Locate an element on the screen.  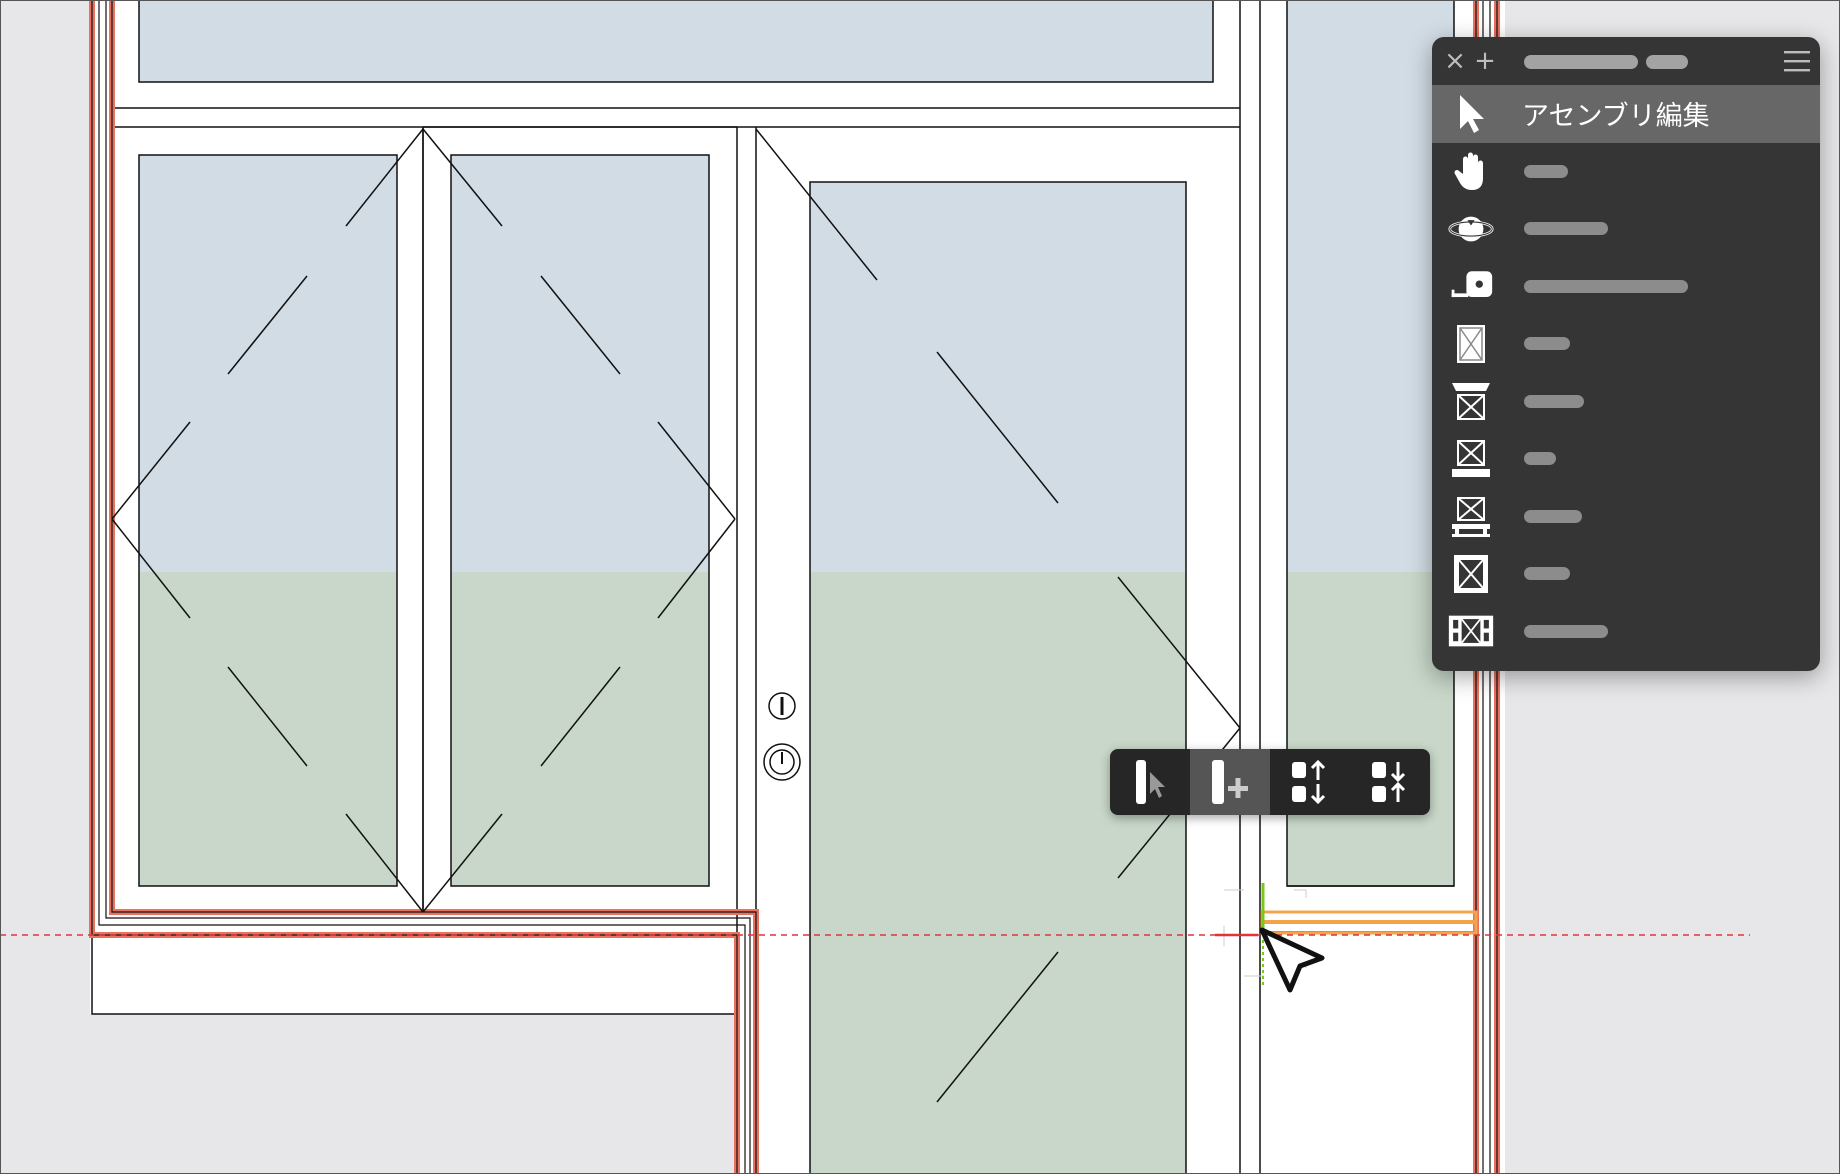
tool-palette: × + アセンブリ編集 is located at coordinates (1626, 354).